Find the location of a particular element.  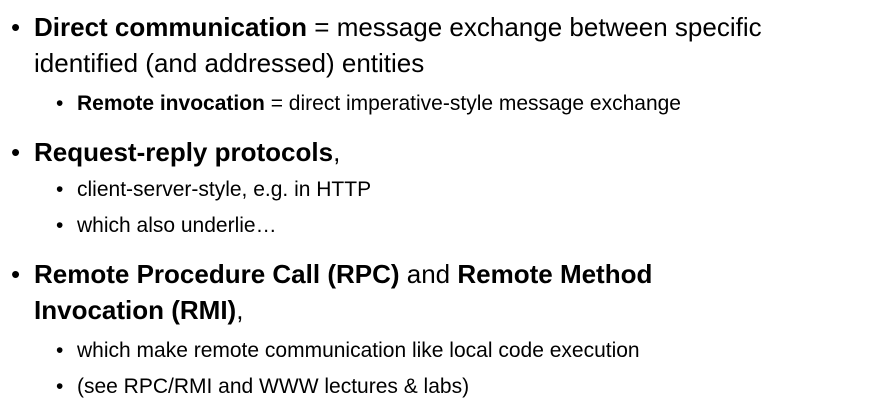

definition-direct-communication: = message exchange between specific is located at coordinates (534, 27).